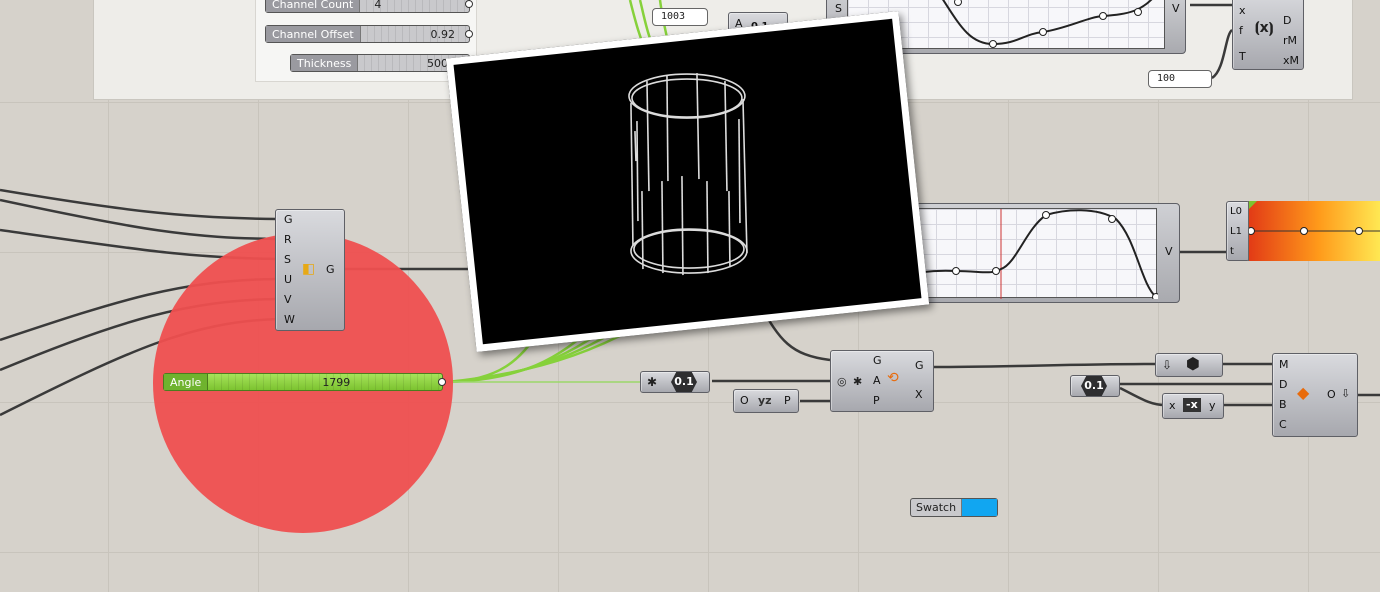  What do you see at coordinates (1283, 405) in the screenshot?
I see `input-b: B` at bounding box center [1283, 405].